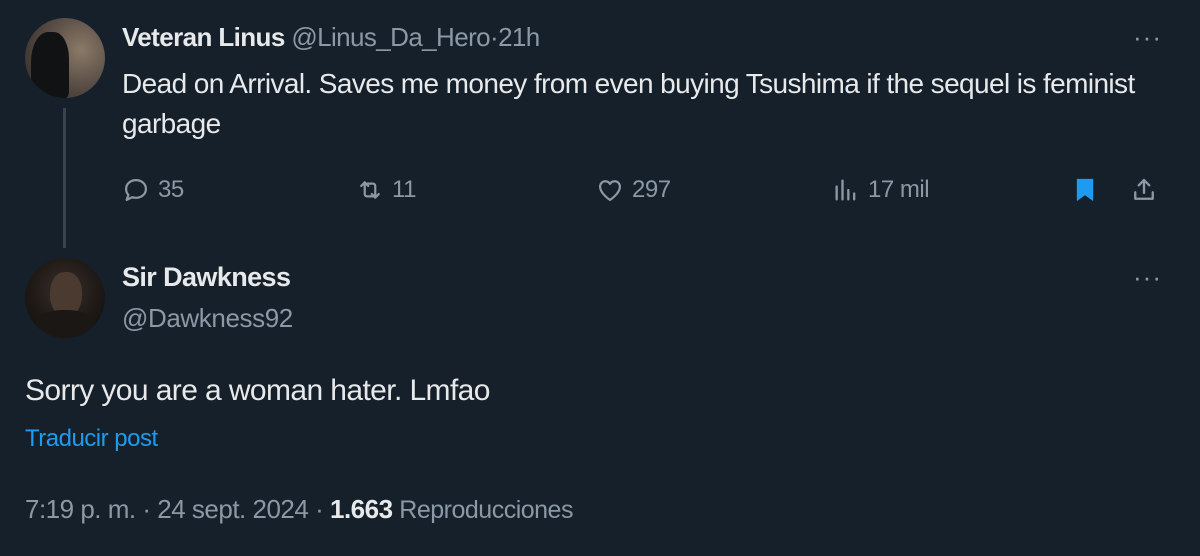 This screenshot has width=1200, height=556. I want to click on parent-action-bar: 35 11 297 17 mil, so click(600, 190).